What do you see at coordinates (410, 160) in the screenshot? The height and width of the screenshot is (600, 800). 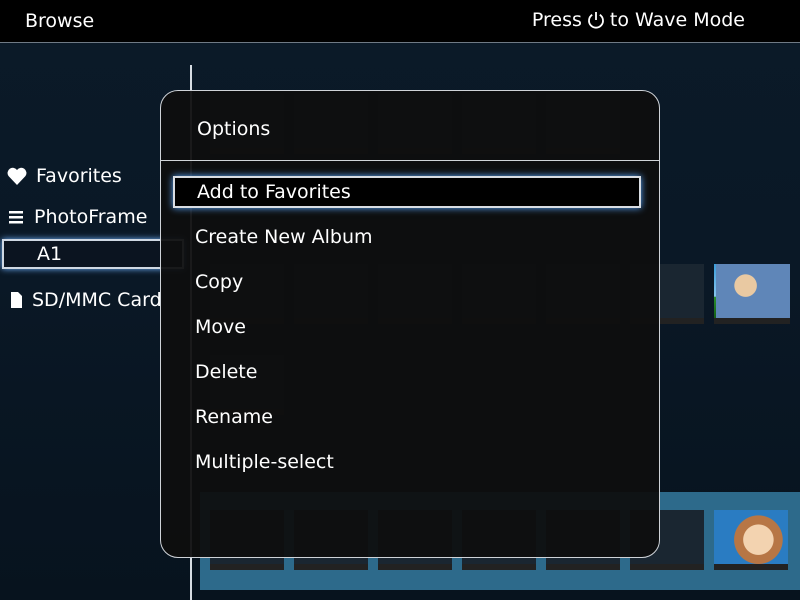 I see `dialog-divider` at bounding box center [410, 160].